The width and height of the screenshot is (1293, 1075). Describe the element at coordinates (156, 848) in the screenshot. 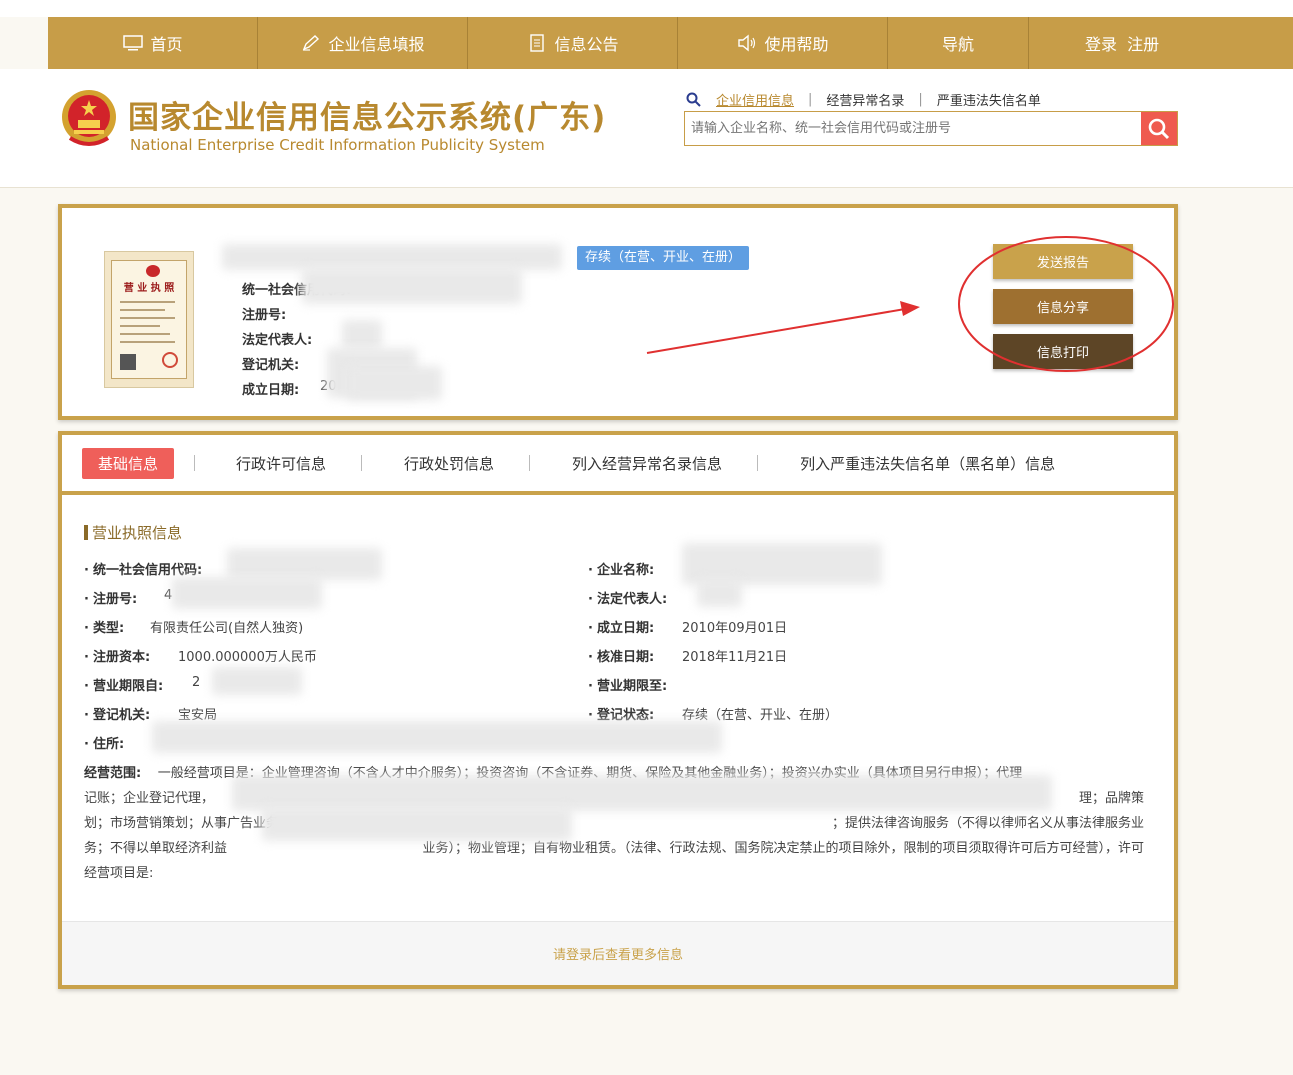

I see `scope-line: 务；不得以单取经济利益` at that location.